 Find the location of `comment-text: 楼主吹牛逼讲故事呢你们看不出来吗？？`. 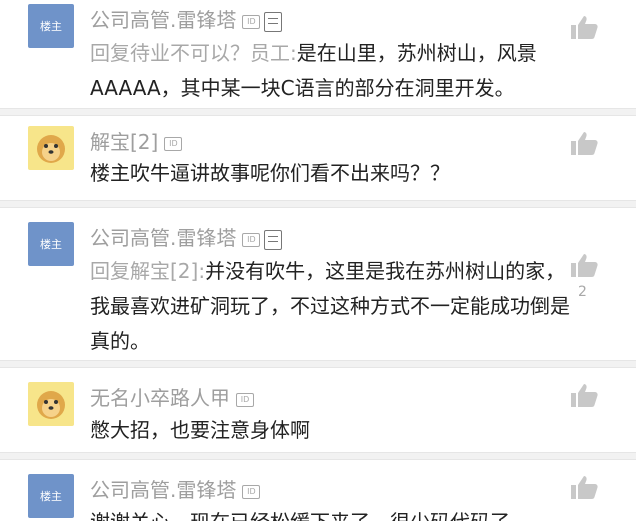

comment-text: 楼主吹牛逼讲故事呢你们看不出来吗？？ is located at coordinates (270, 173).